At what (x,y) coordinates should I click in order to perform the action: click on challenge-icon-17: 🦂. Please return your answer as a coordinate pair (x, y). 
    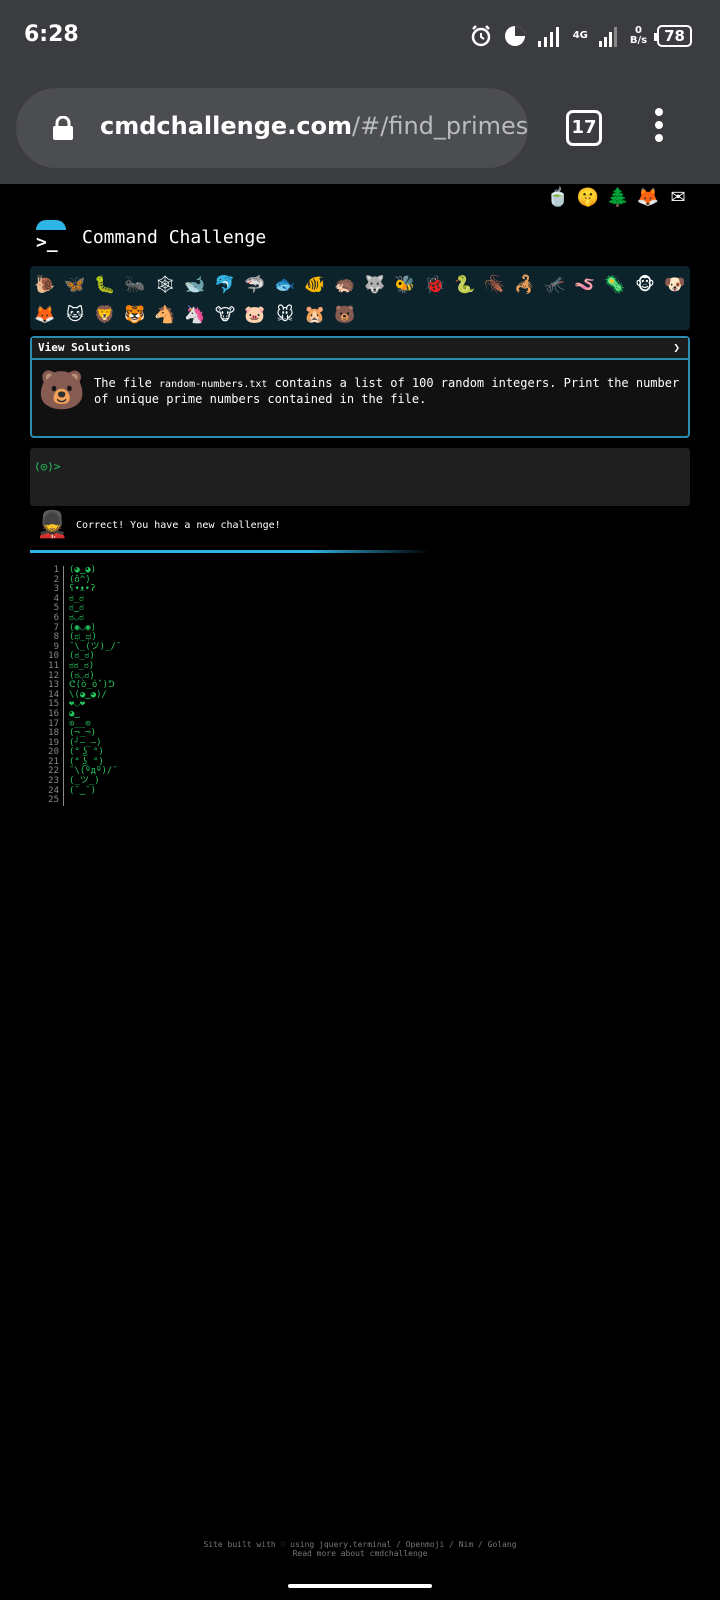
    Looking at the image, I should click on (525, 285).